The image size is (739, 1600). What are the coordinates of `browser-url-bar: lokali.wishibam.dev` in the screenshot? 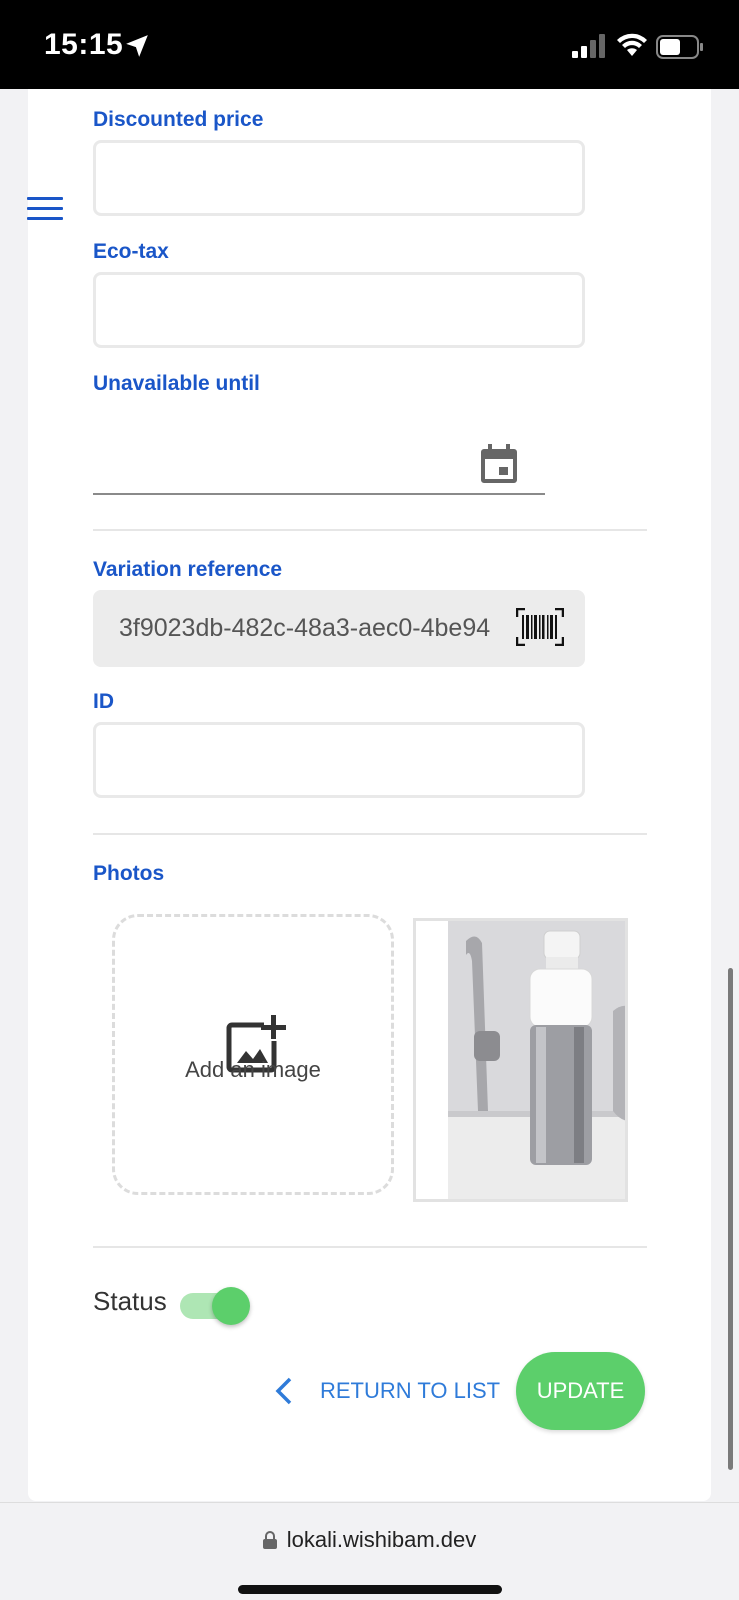 It's located at (369, 1551).